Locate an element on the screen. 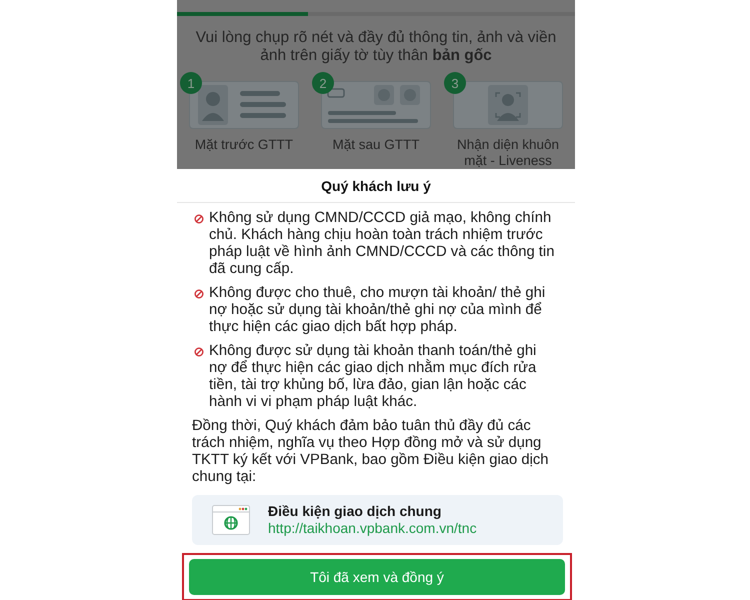 The width and height of the screenshot is (750, 600). warning-text: Không được sử dụng tài khoản thanh toán/thẻ ghi nợ để thực hiện các giao dịch nhằm mục đích rửa tiền, tài trợ khủng bố, lừa đảo, gian lận hoặc các hành vi vi phạm pháp luật khác. is located at coordinates (373, 377).